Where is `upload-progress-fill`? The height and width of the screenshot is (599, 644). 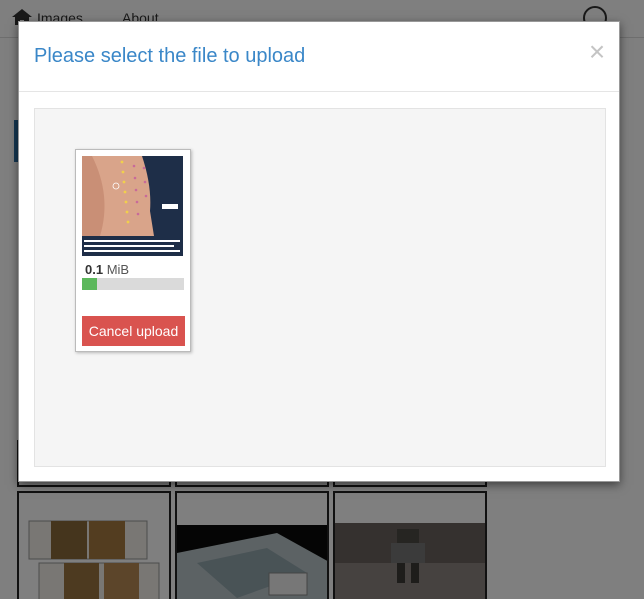 upload-progress-fill is located at coordinates (90, 284).